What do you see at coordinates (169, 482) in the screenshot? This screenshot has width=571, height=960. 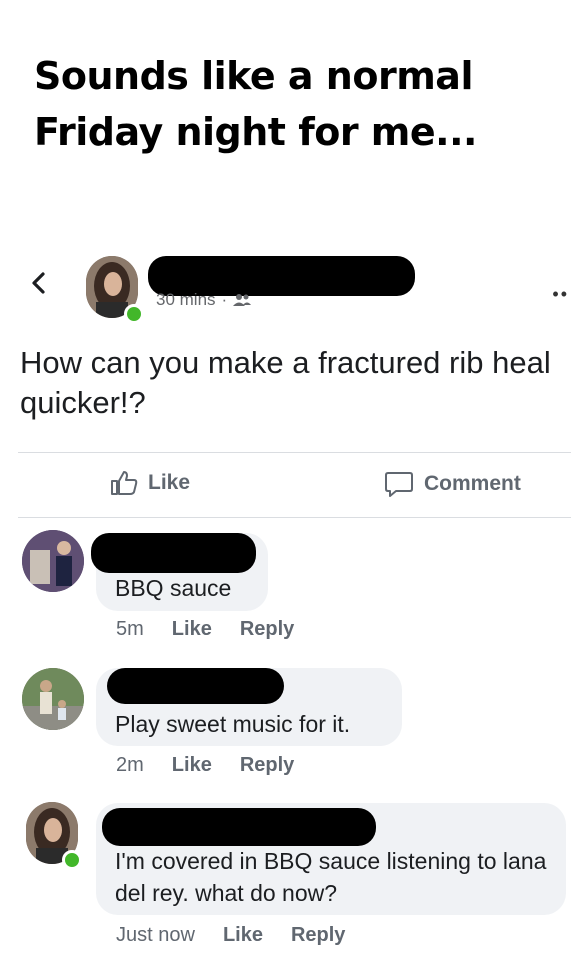 I see `like-label: Like` at bounding box center [169, 482].